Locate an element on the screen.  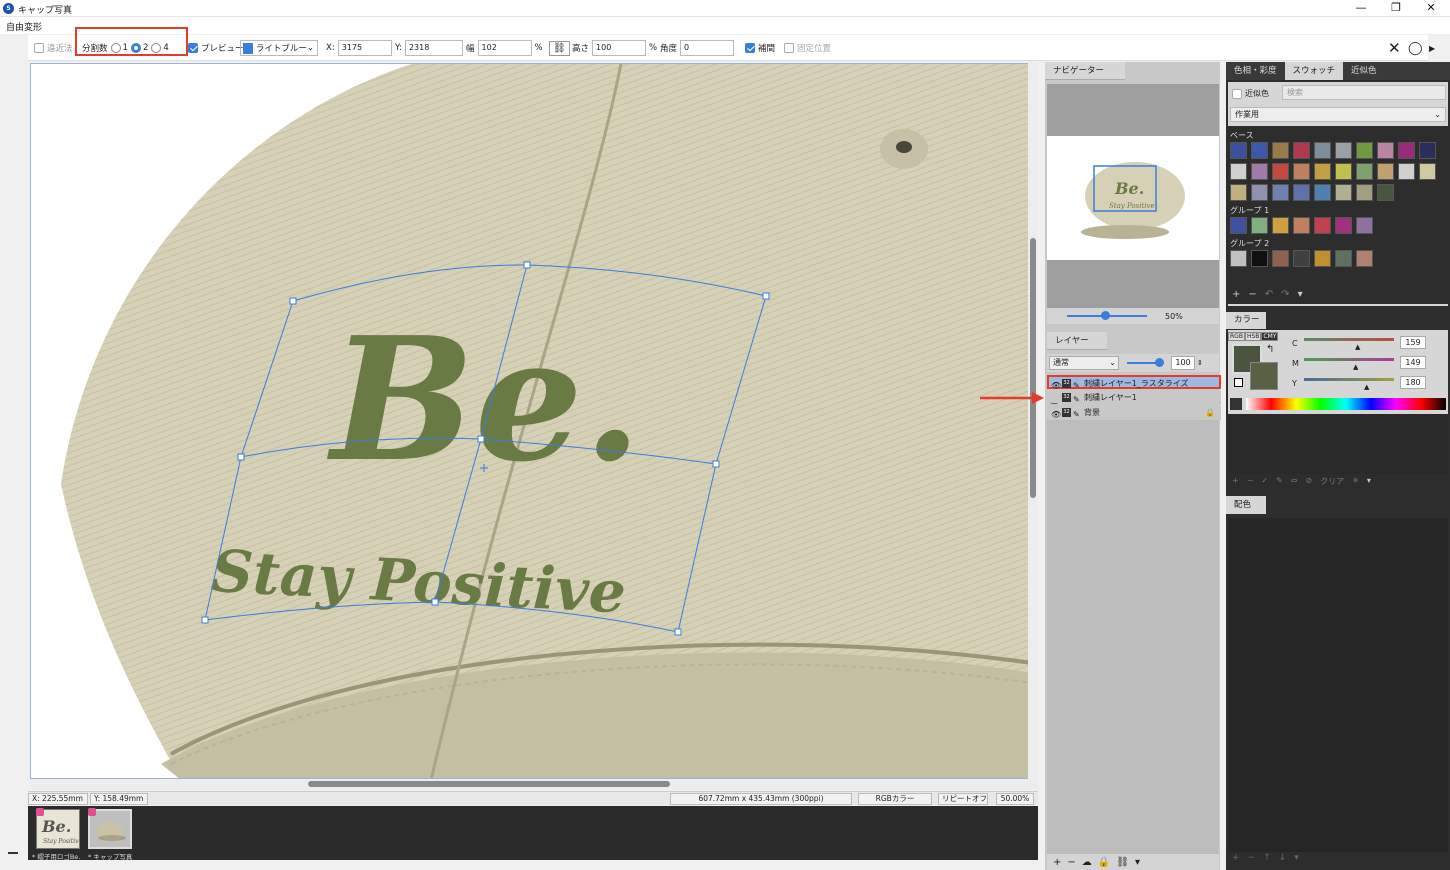
move-up-icon: ↑ is located at coordinates (1267, 858).